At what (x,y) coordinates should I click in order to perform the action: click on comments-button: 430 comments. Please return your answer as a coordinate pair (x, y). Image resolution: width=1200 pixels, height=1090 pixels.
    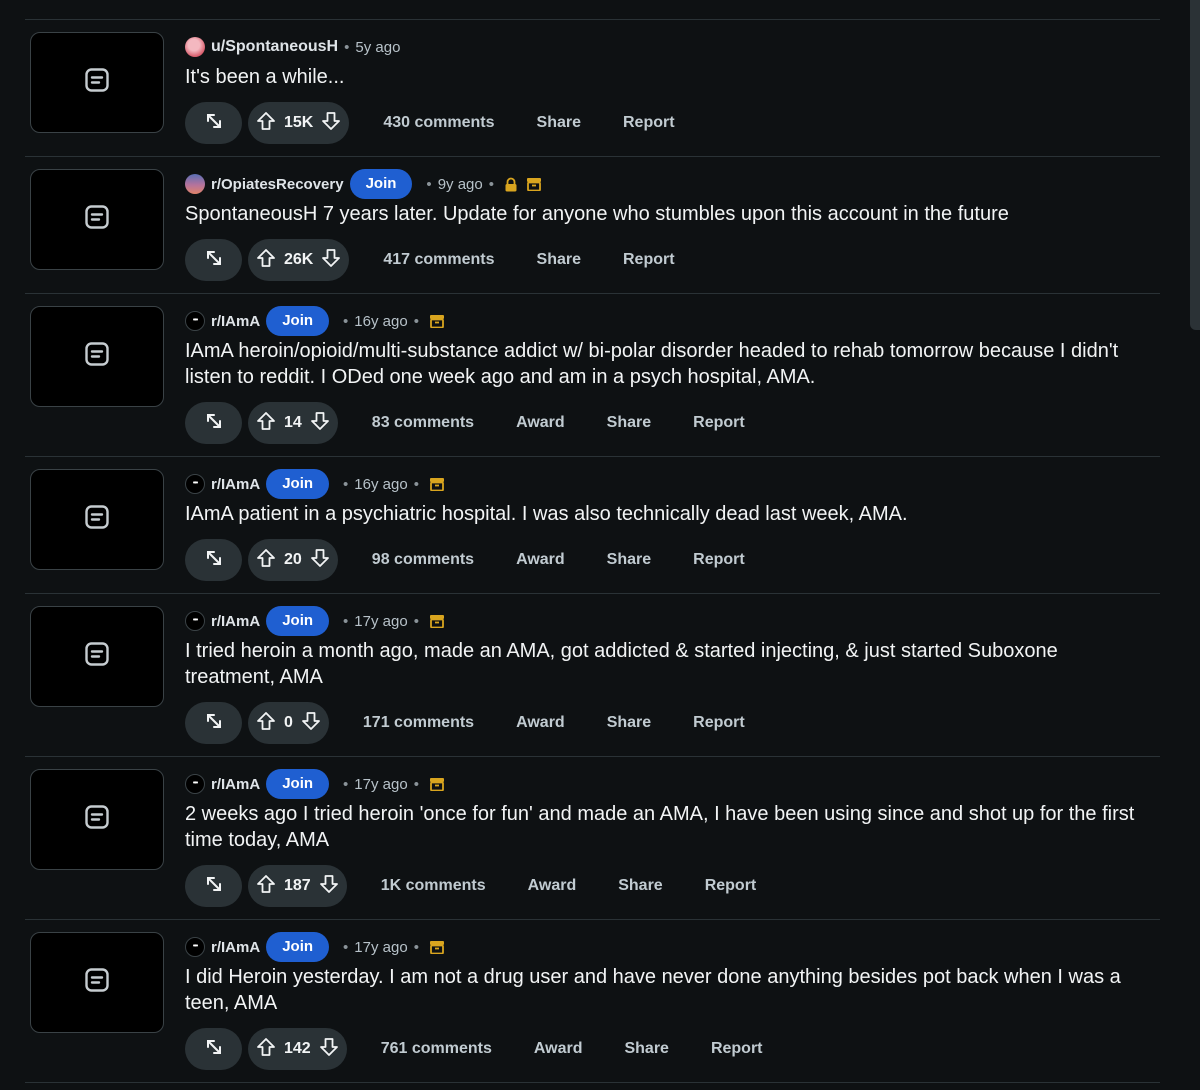
    Looking at the image, I should click on (432, 123).